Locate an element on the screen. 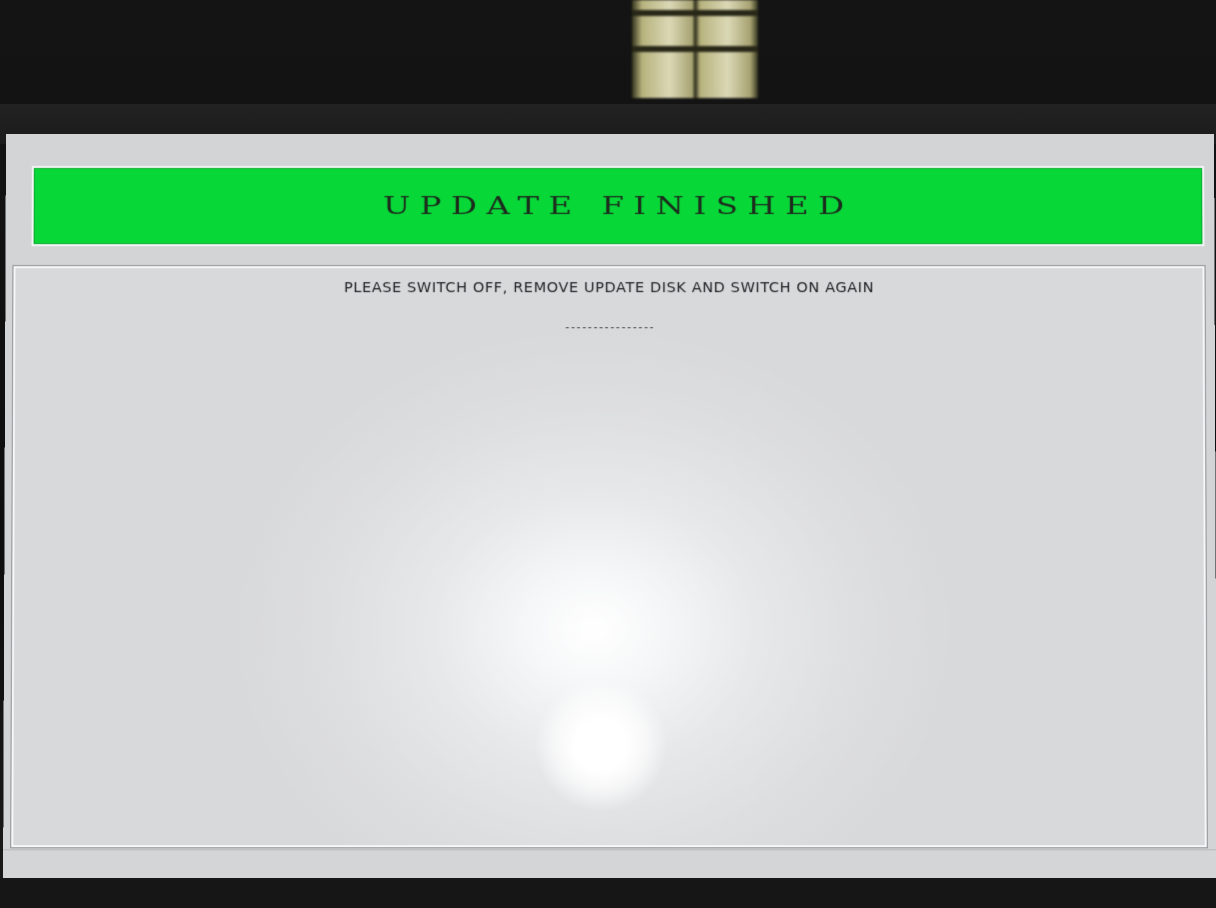 This screenshot has height=908, width=1216. status-title: UPDATE FINISHED is located at coordinates (618, 206).